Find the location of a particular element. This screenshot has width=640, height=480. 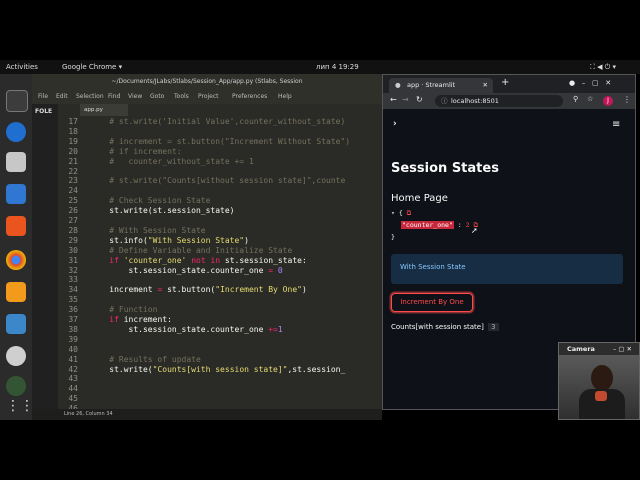

code-token: # Check Session State is located at coordinates (150, 201).